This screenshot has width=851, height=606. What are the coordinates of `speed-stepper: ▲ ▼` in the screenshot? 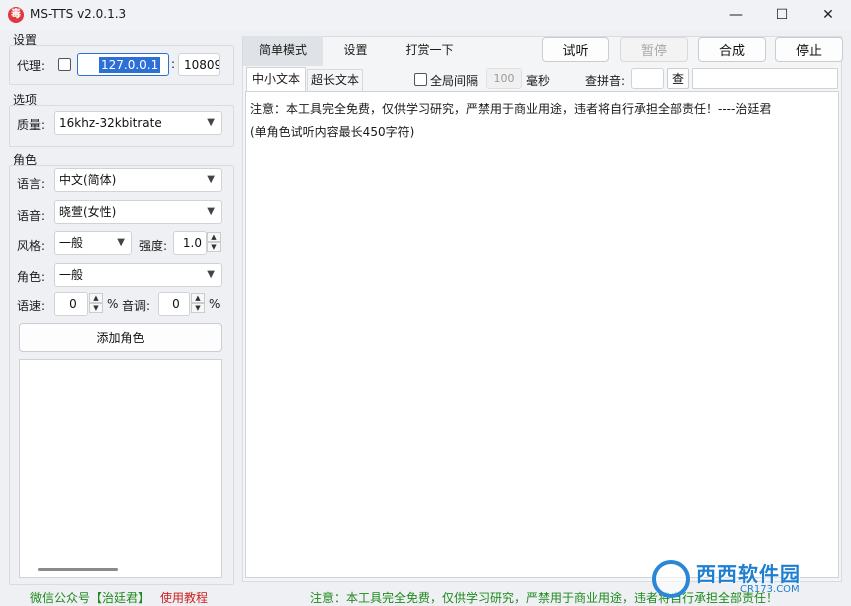 It's located at (96, 303).